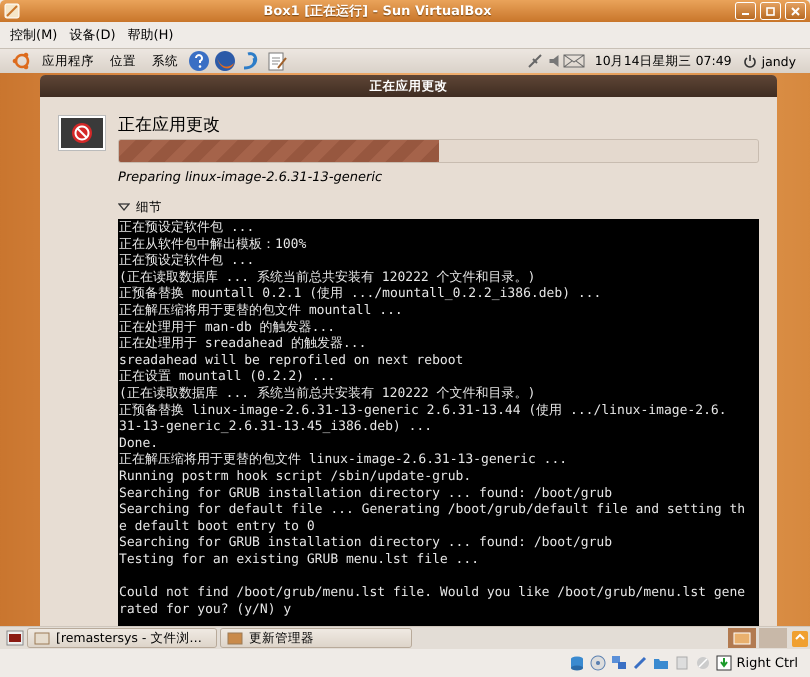  I want to click on mail-icon, so click(573, 61).